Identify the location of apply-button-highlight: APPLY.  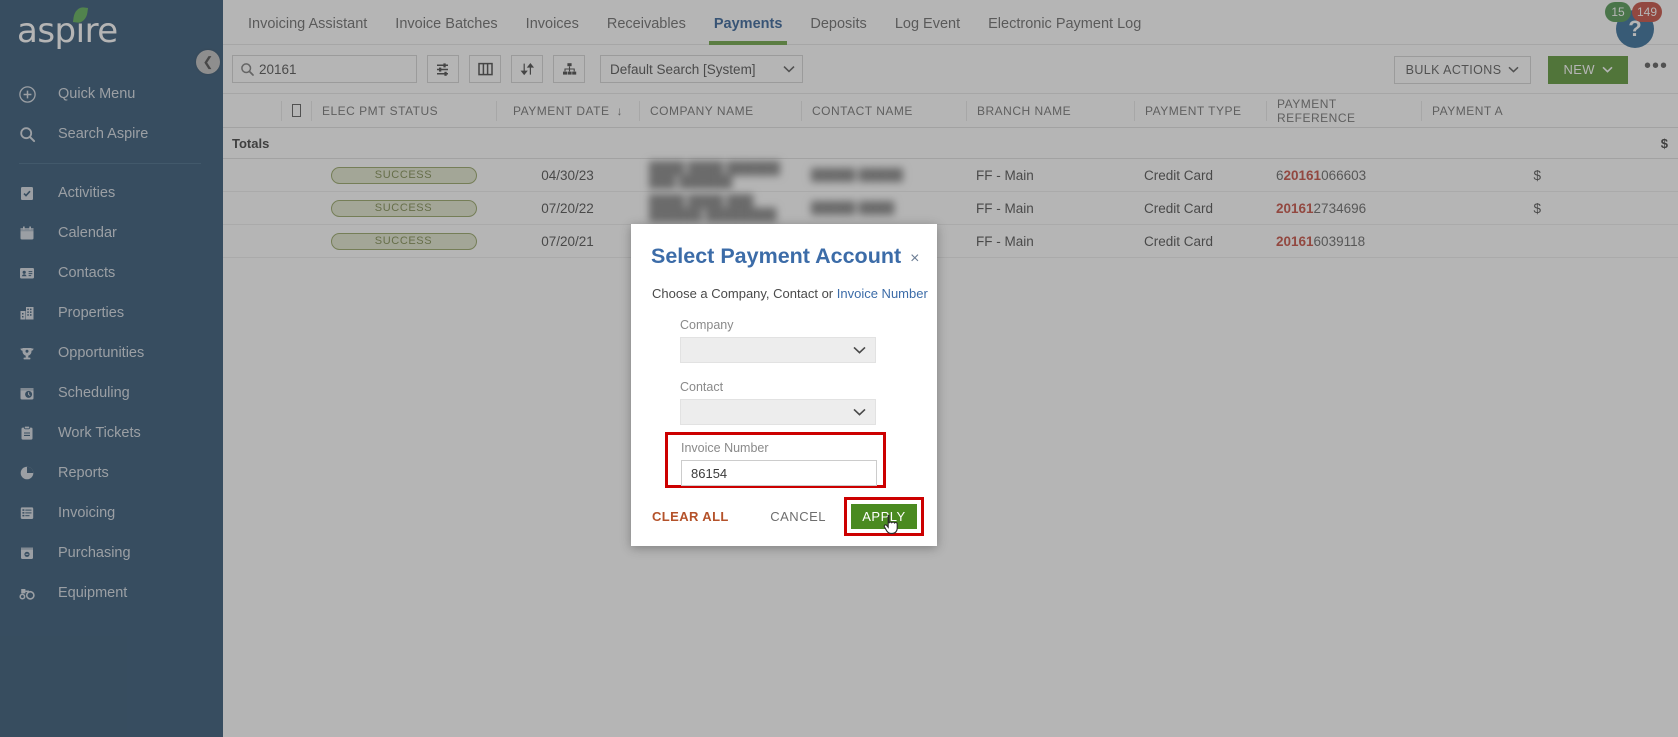
(884, 516).